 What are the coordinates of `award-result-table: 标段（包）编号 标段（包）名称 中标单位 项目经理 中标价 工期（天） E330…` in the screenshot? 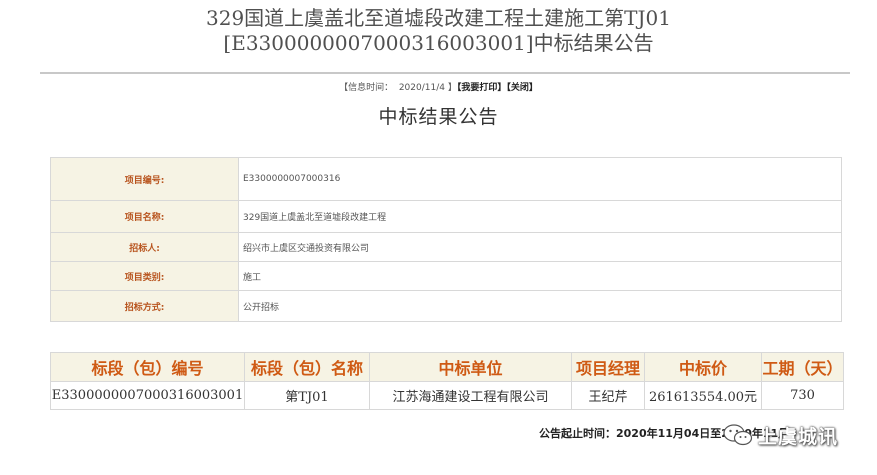 It's located at (447, 381).